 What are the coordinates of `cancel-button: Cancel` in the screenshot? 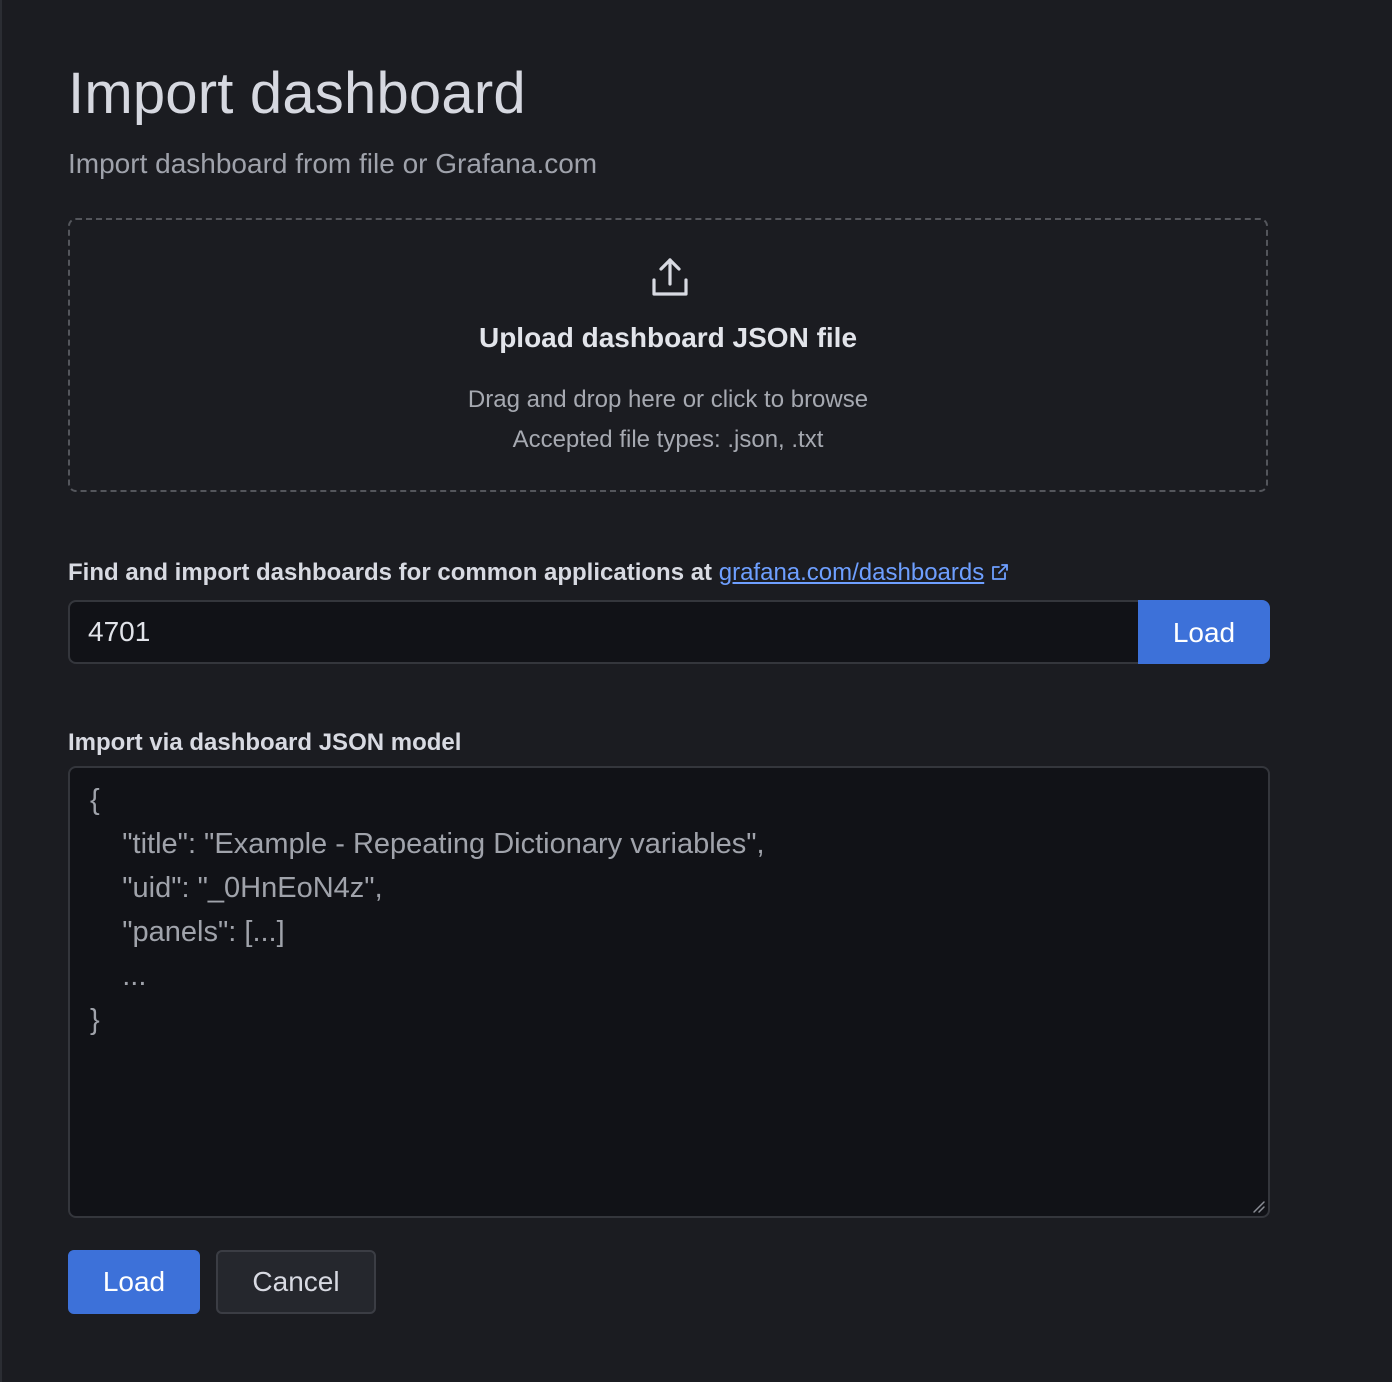 It's located at (296, 1282).